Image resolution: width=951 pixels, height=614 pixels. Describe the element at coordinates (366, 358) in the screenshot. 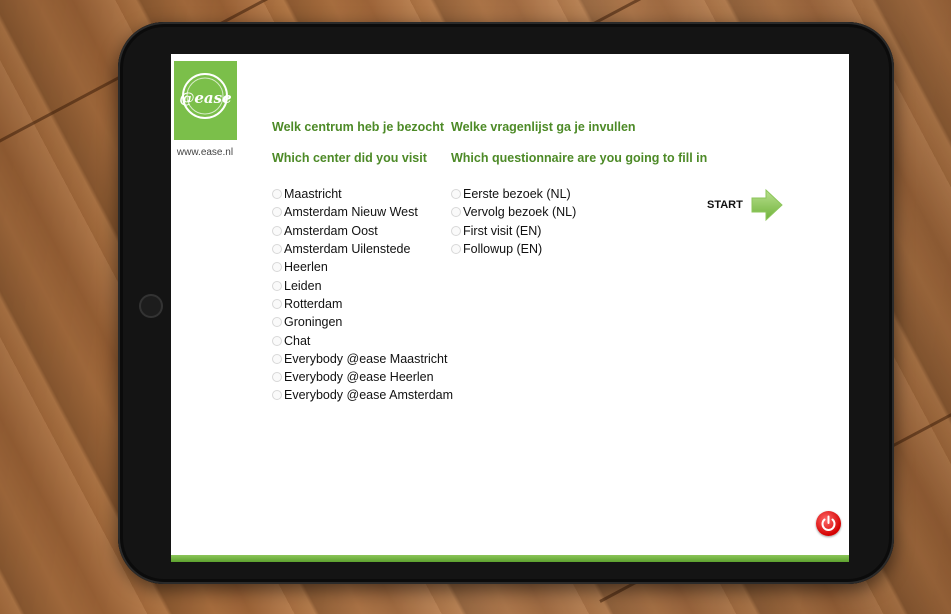

I see `option-label: Everybody @ease Maastricht` at that location.